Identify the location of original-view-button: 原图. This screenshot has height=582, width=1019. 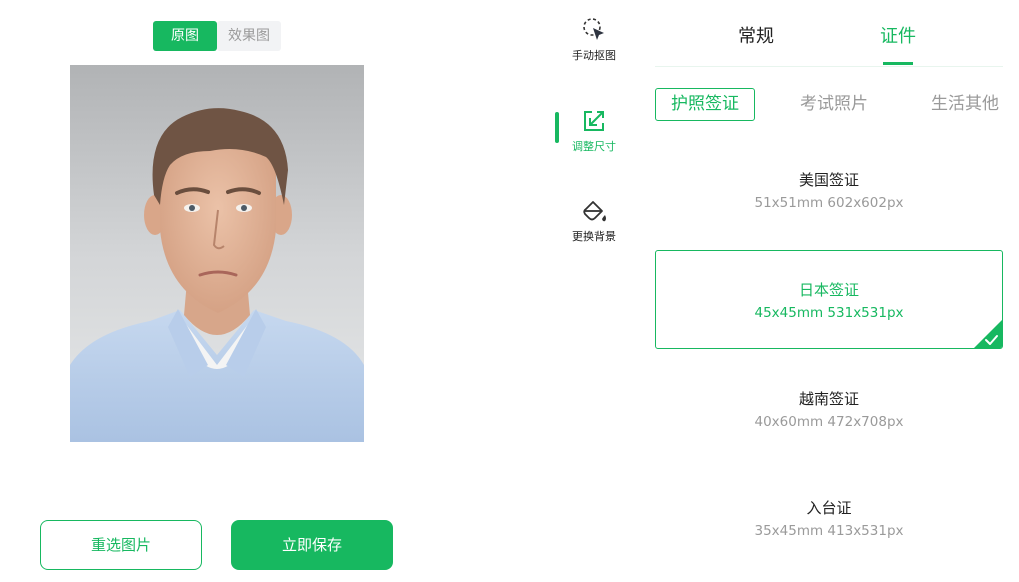
(185, 36).